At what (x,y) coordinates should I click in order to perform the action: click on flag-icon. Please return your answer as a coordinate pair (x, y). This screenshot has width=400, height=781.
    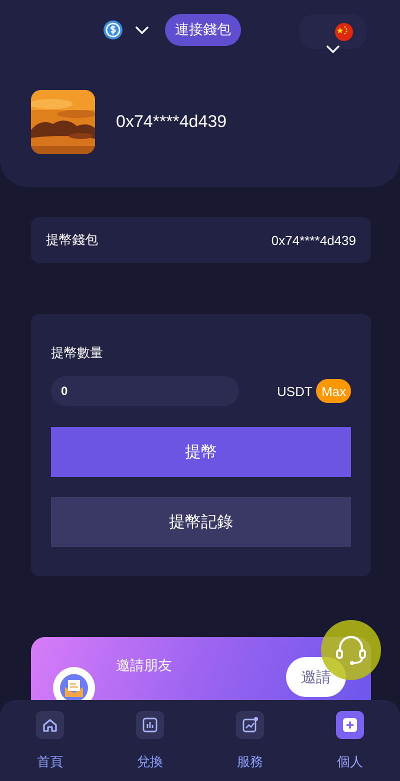
    Looking at the image, I should click on (344, 31).